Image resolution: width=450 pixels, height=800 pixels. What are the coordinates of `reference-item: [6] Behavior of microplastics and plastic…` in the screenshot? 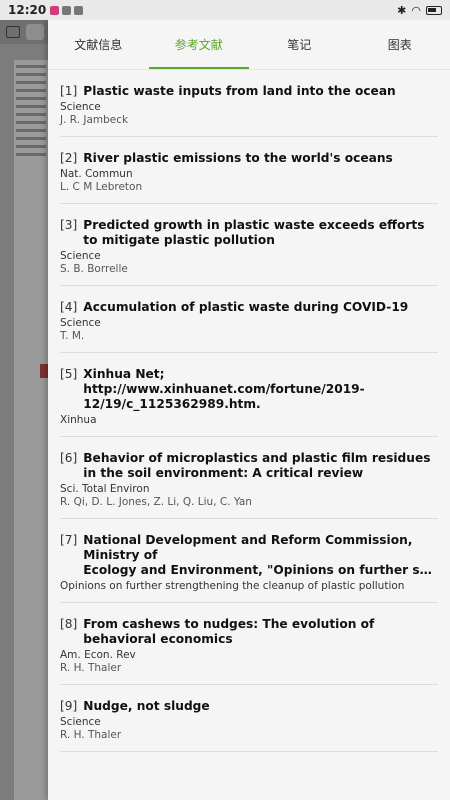 It's located at (249, 478).